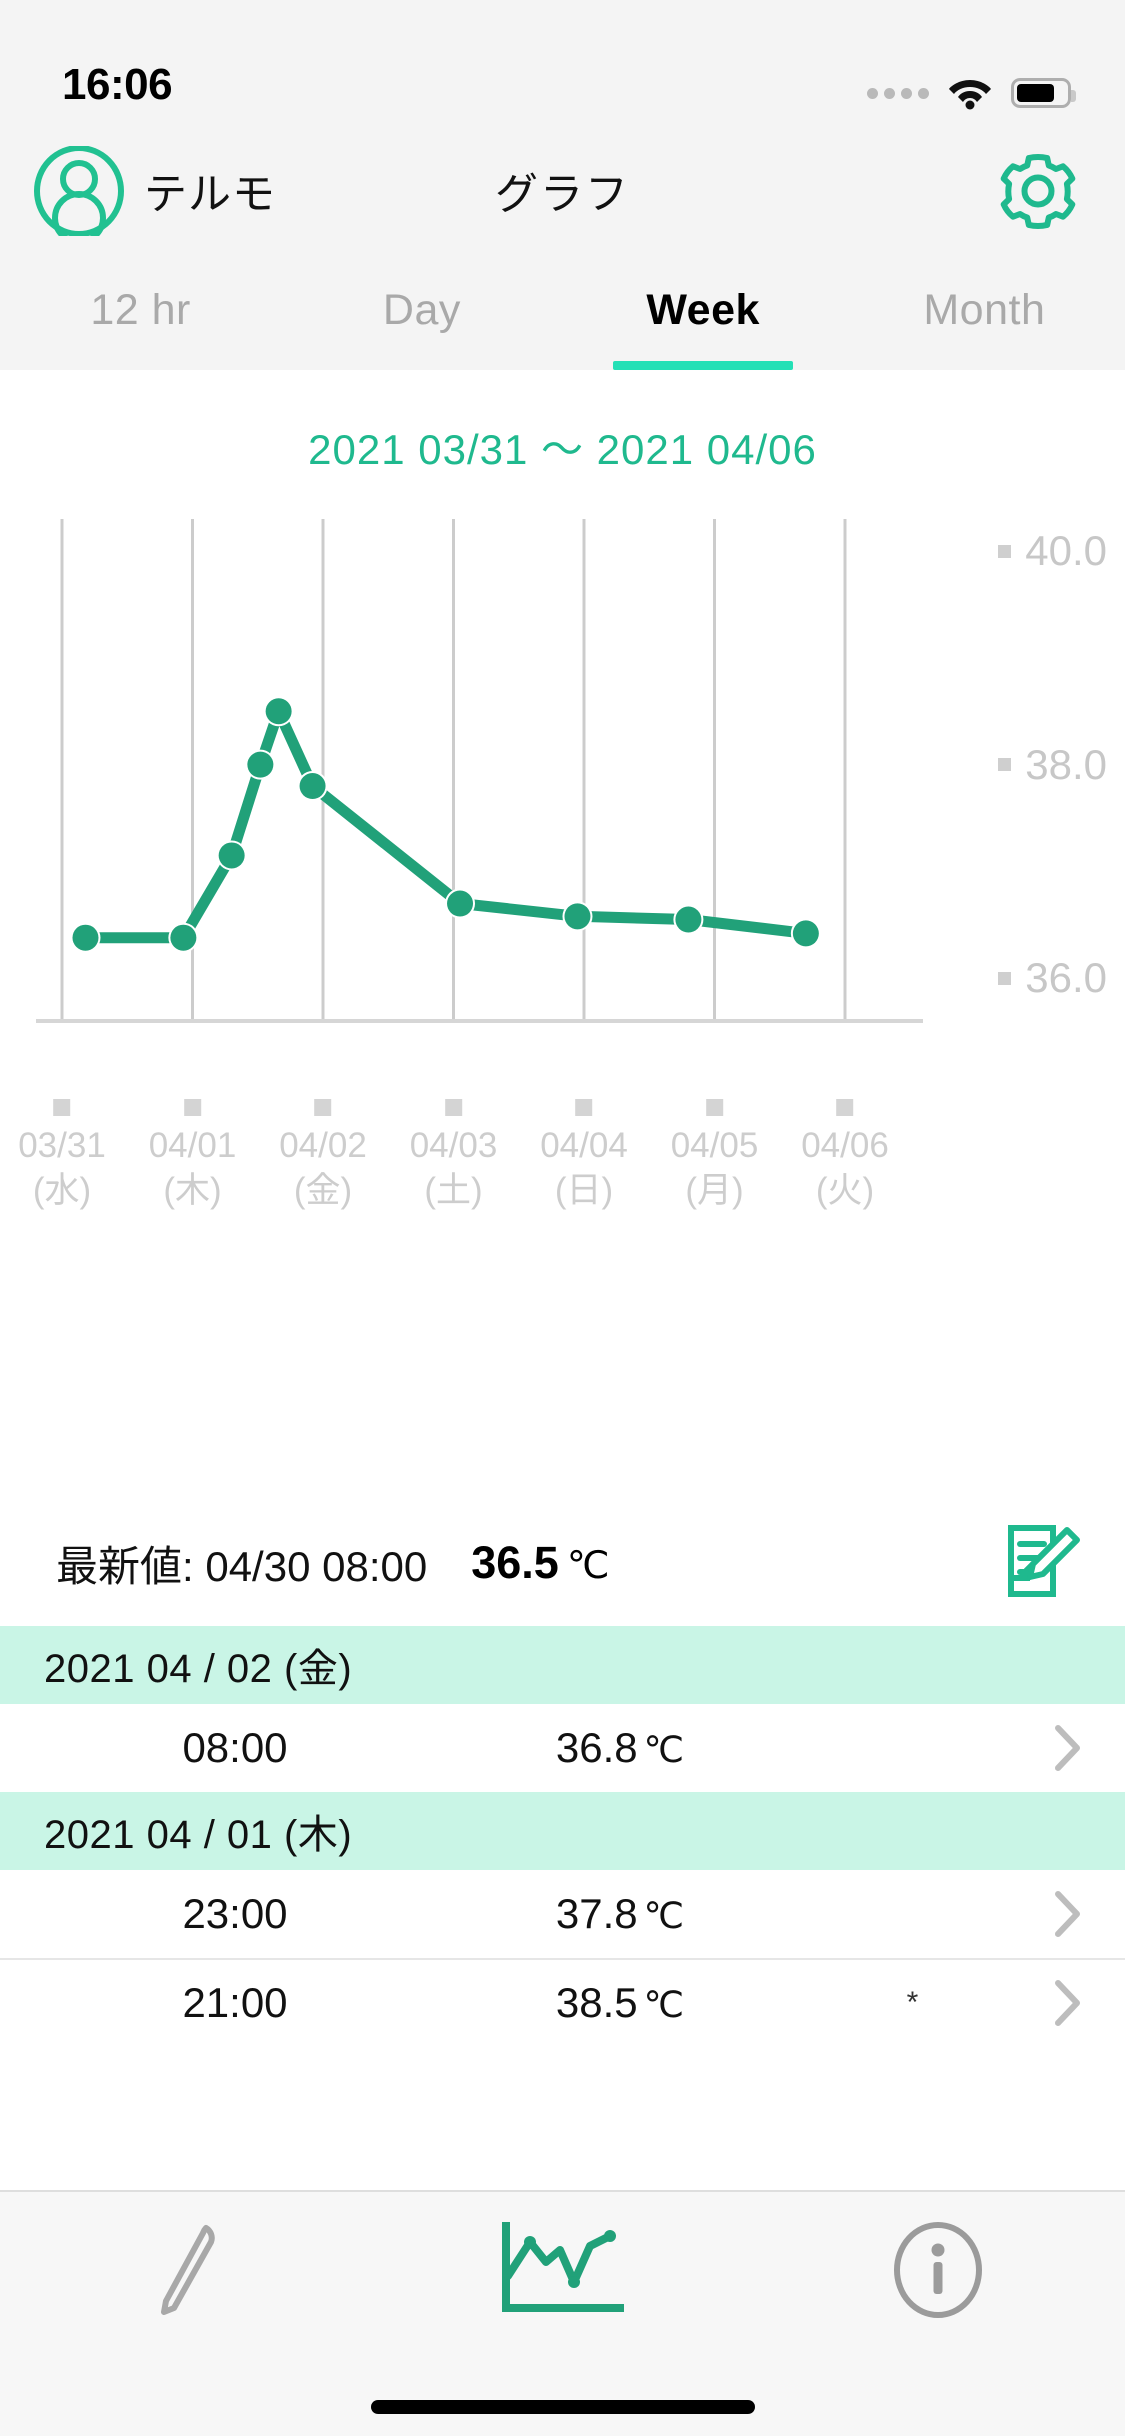 The width and height of the screenshot is (1125, 2436). What do you see at coordinates (1044, 1563) in the screenshot?
I see `memo-edit-icon` at bounding box center [1044, 1563].